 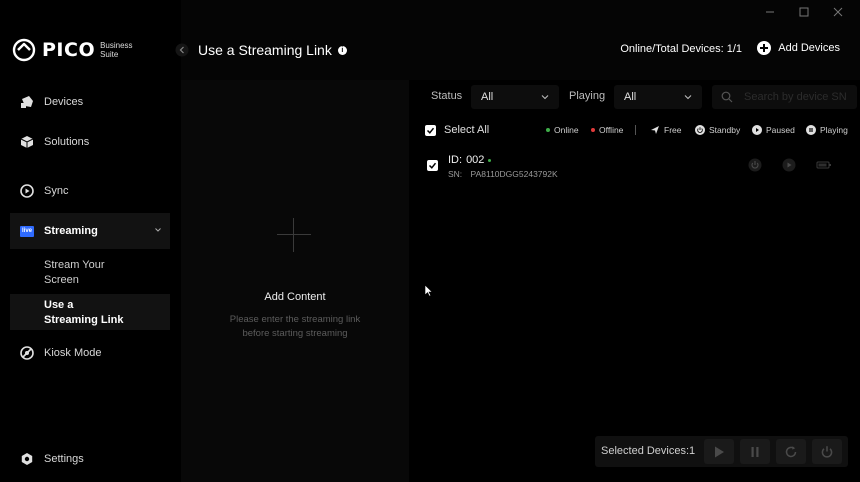 I want to click on pico-logo: PICO Business Suite, so click(x=72, y=50).